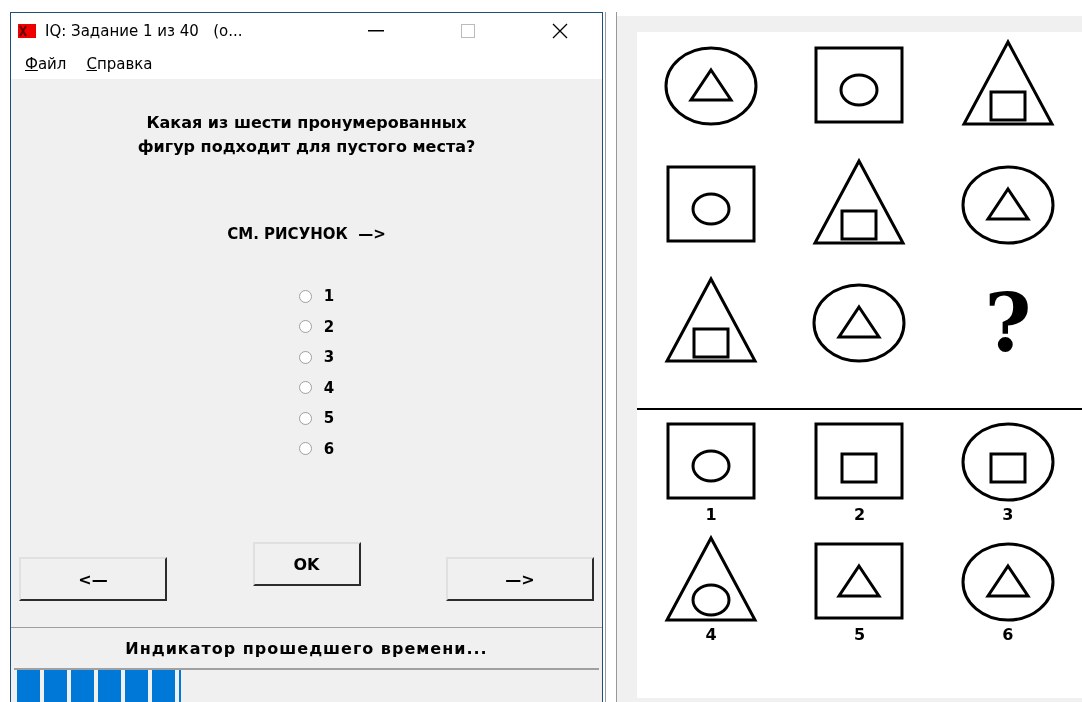 This screenshot has height=702, width=1082. I want to click on answer-label: 6, so click(329, 448).